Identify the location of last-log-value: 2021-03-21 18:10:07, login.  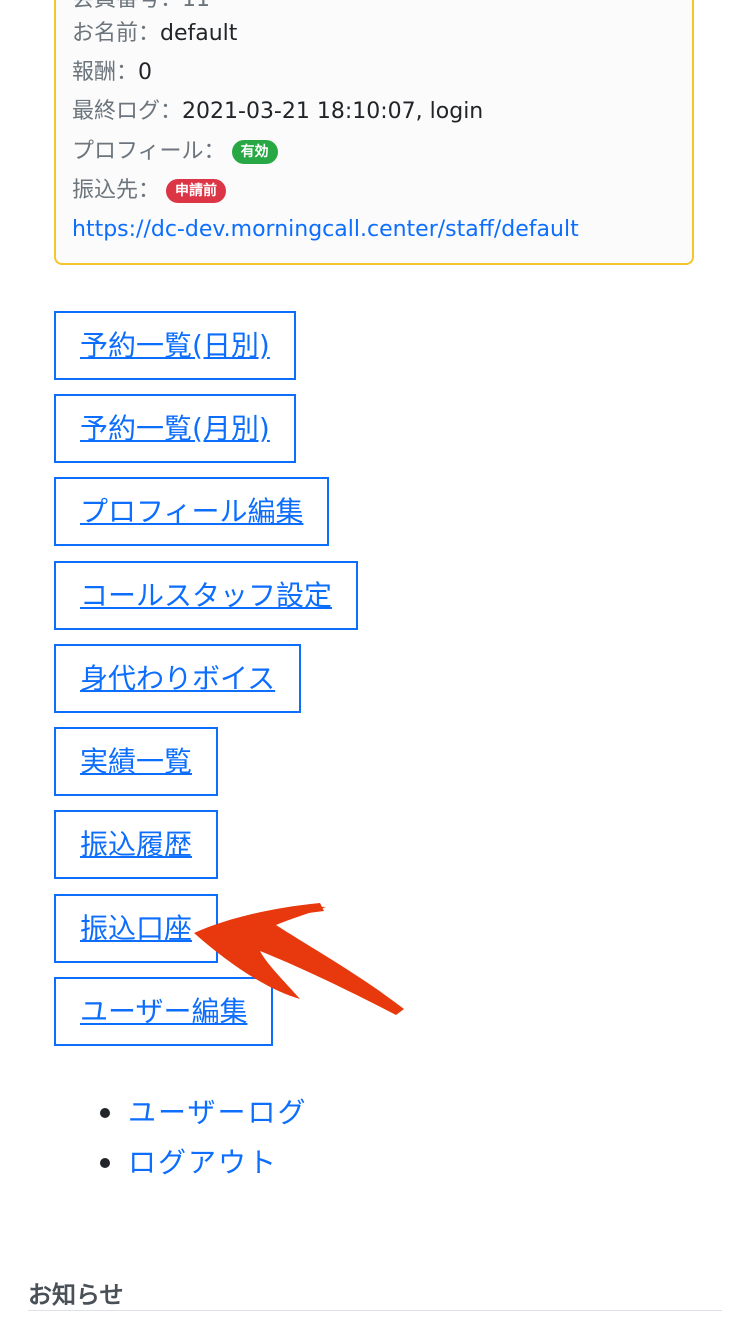
(333, 111).